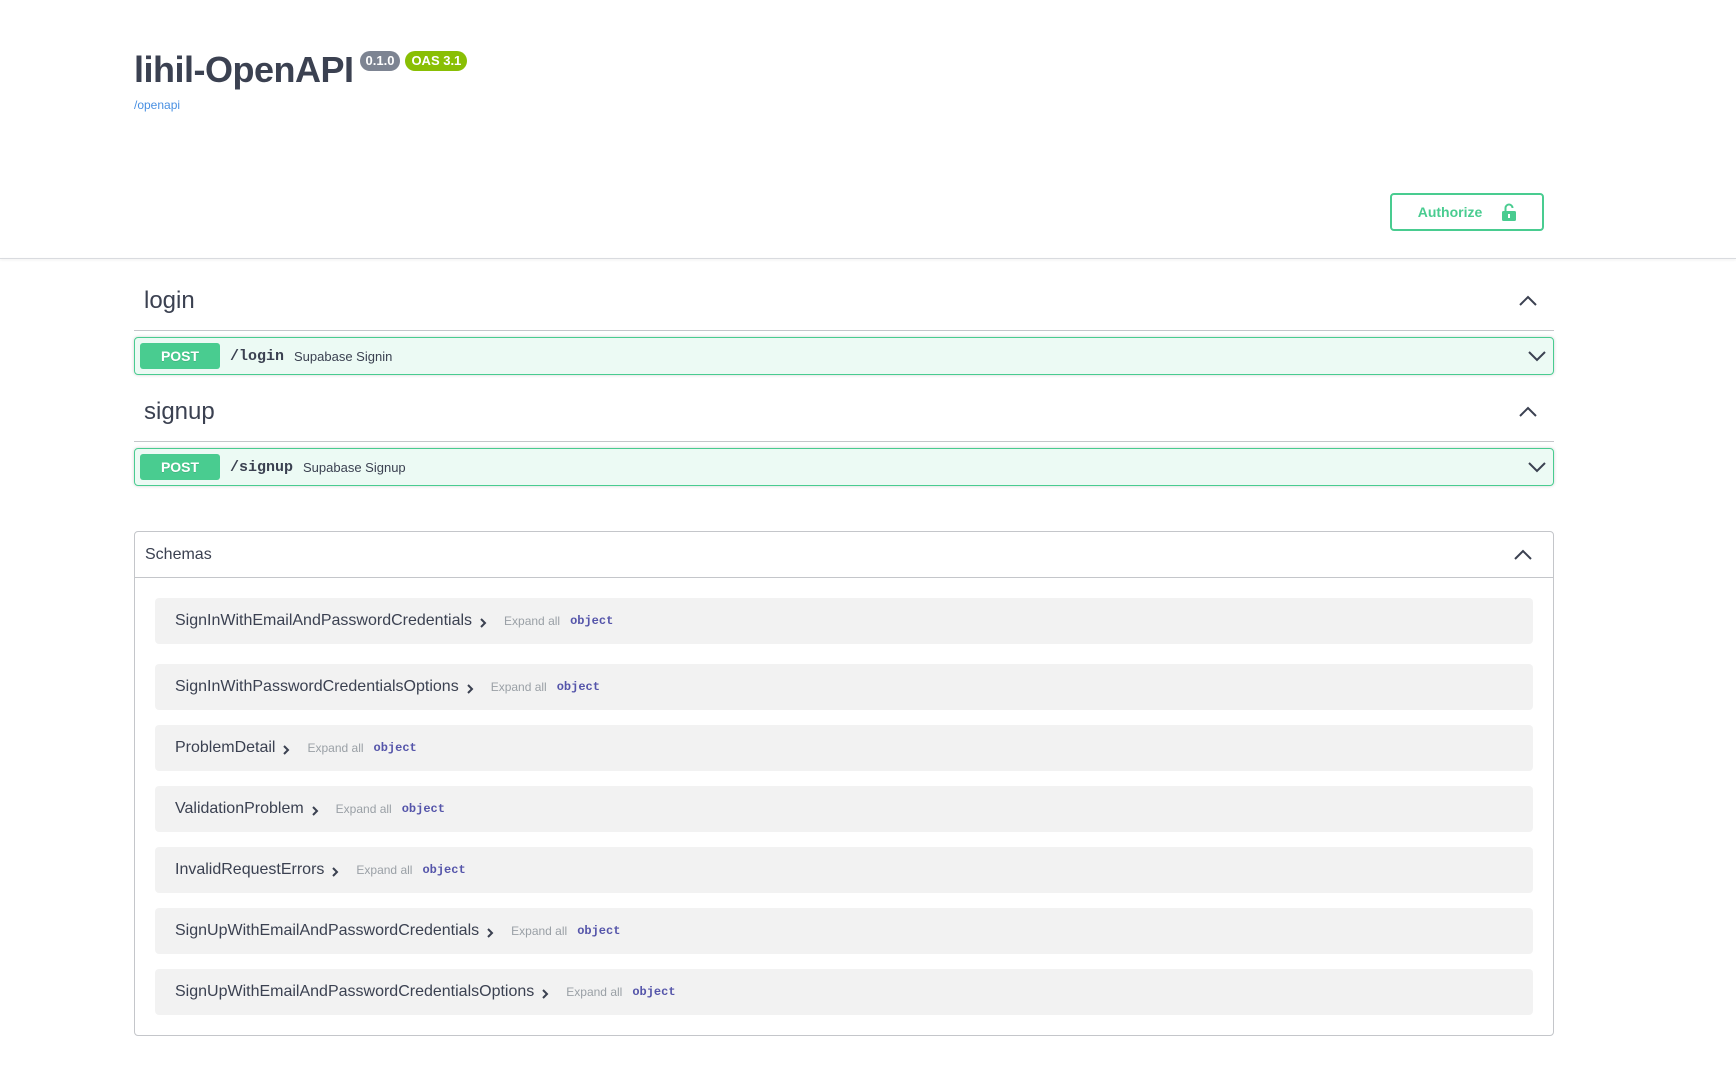 This screenshot has width=1736, height=1078. Describe the element at coordinates (250, 869) in the screenshot. I see `schema-name: InvalidRequestErrors` at that location.